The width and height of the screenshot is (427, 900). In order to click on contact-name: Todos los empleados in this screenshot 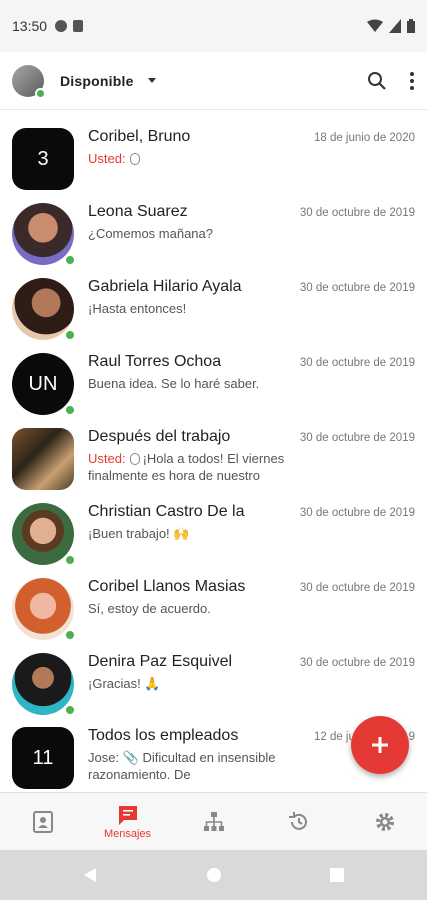, I will do `click(163, 735)`.